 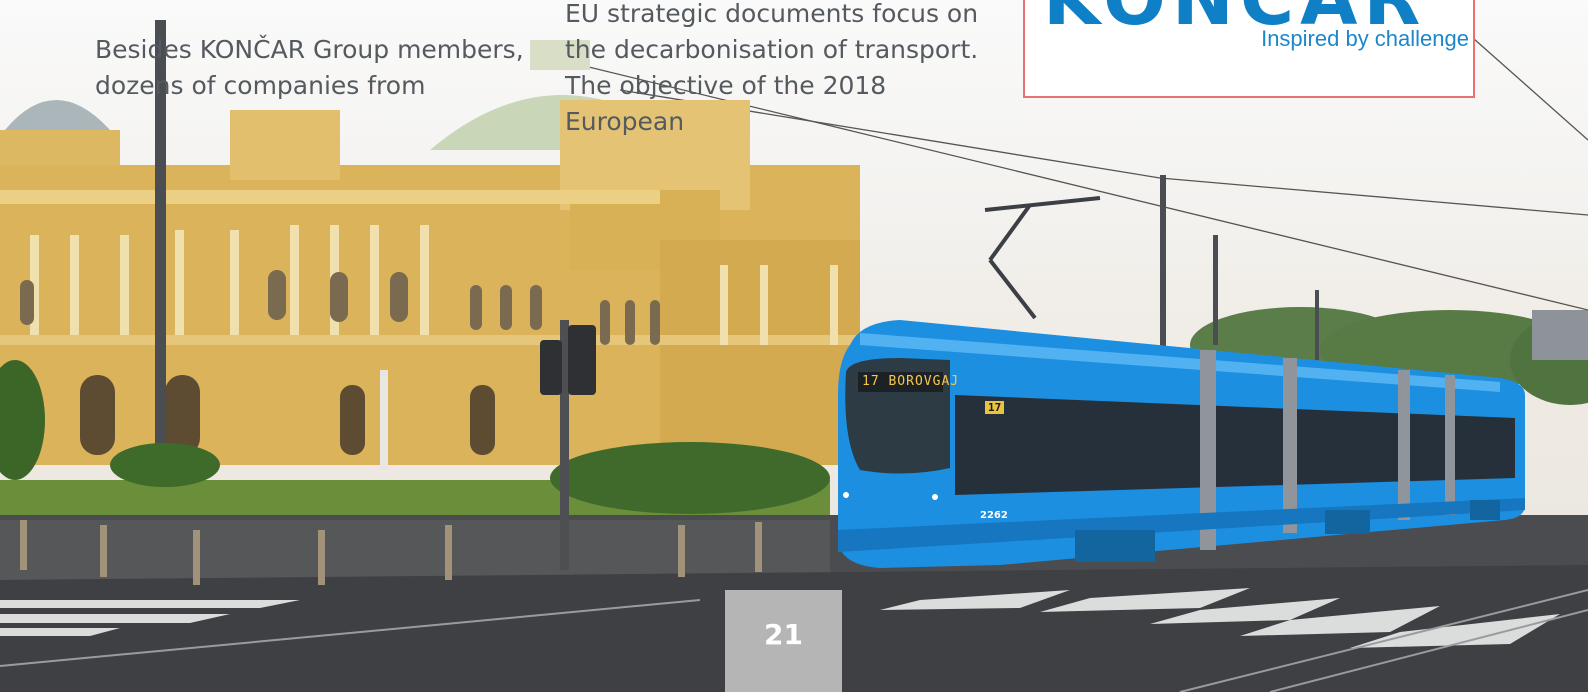 I want to click on tram-fleet-number: 2262, so click(x=994, y=515).